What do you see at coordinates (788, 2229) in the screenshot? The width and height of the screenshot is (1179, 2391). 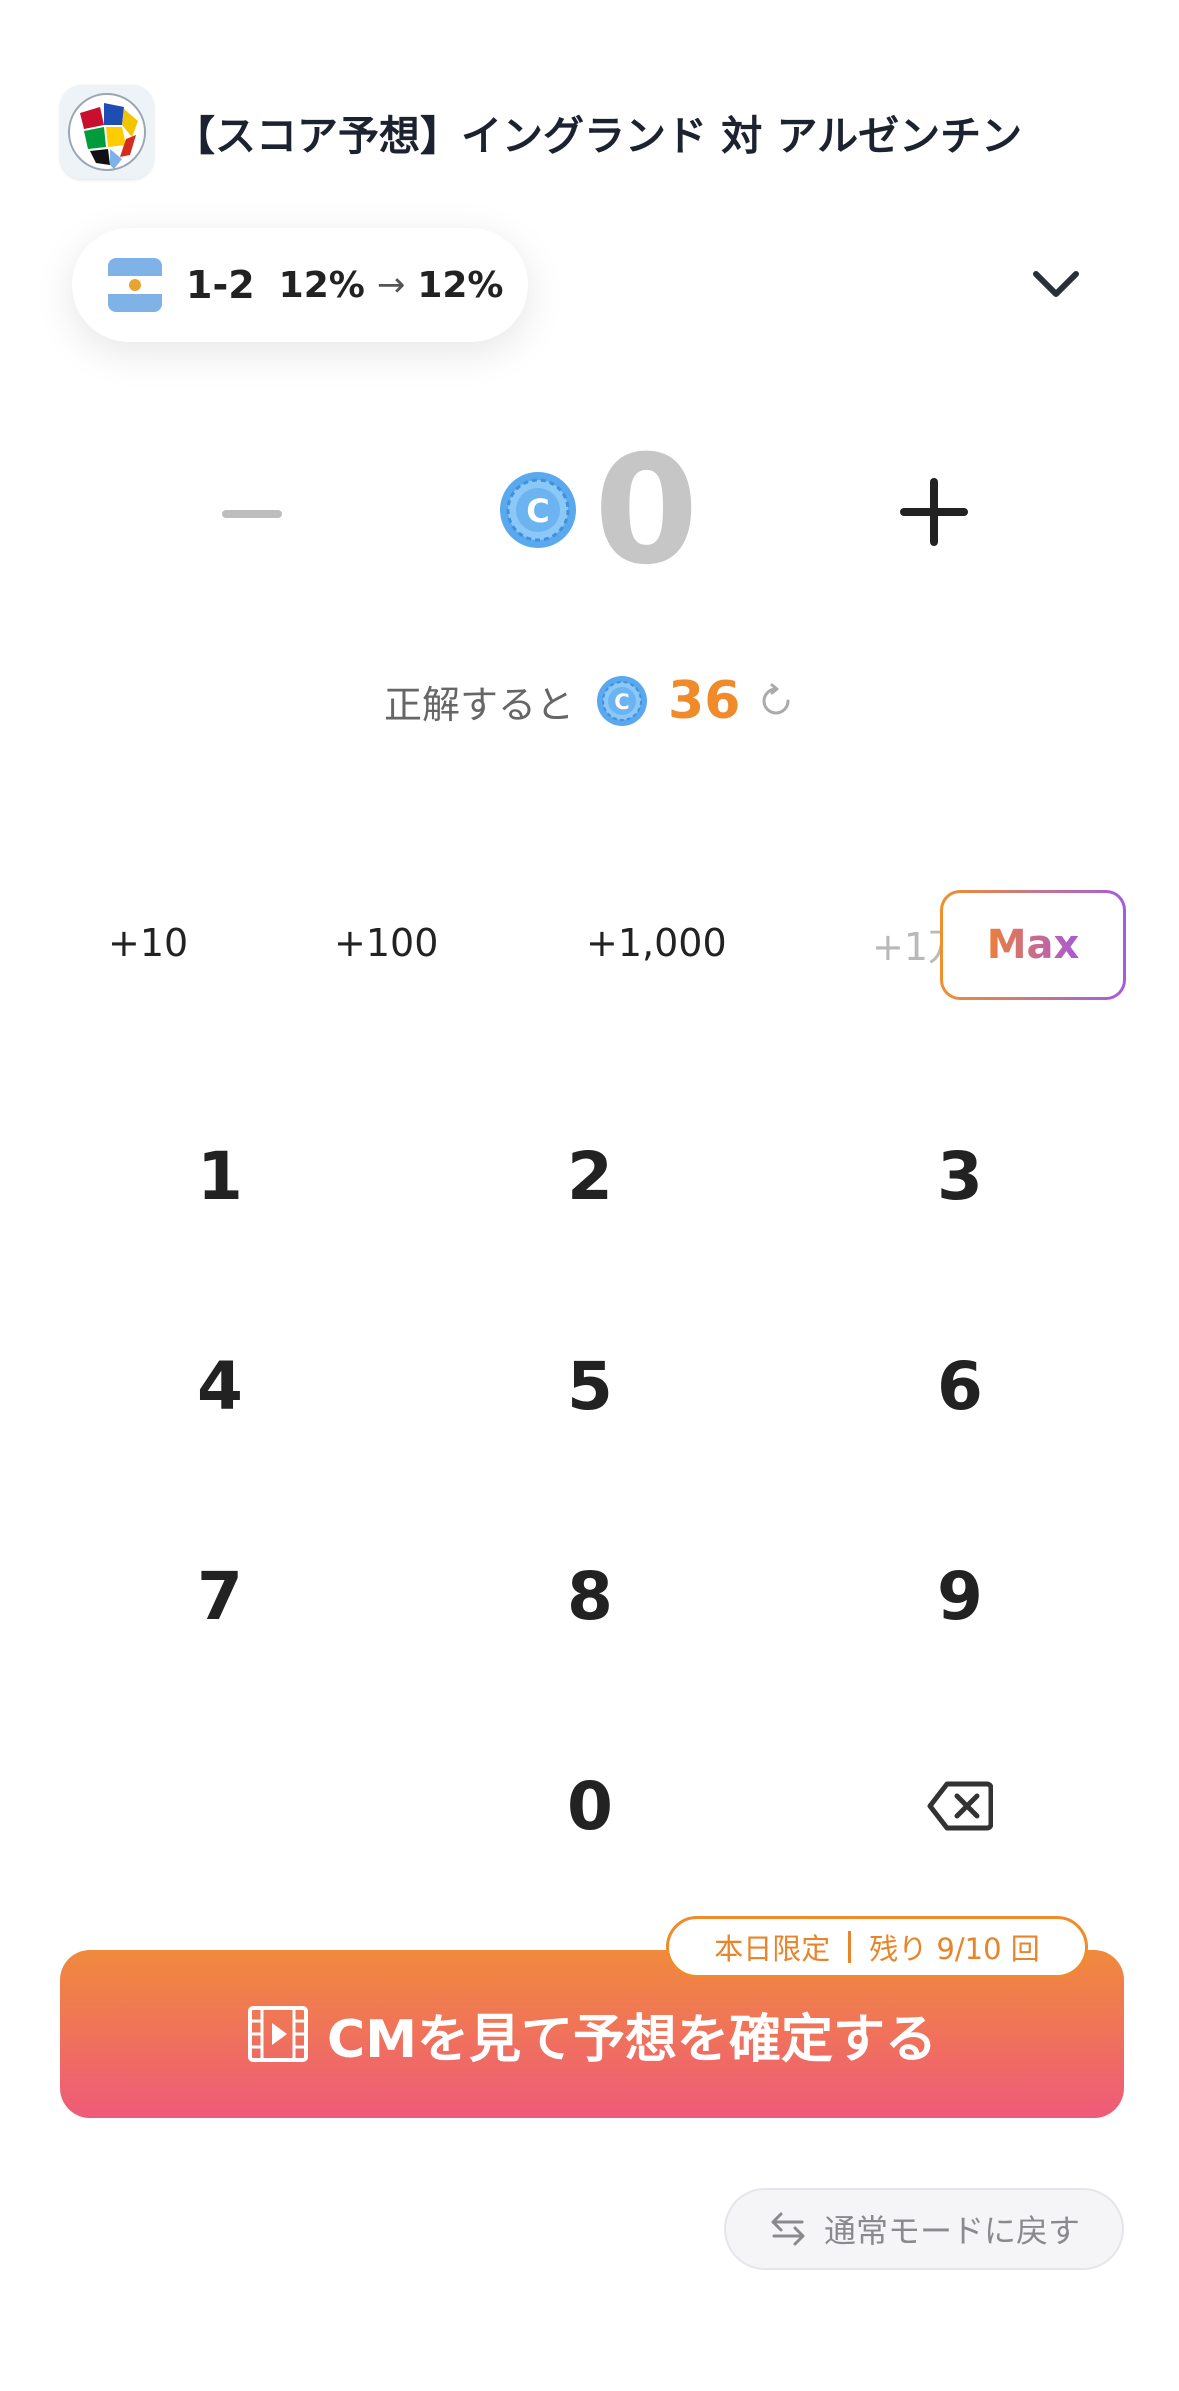 I see `swap-arrows-icon` at bounding box center [788, 2229].